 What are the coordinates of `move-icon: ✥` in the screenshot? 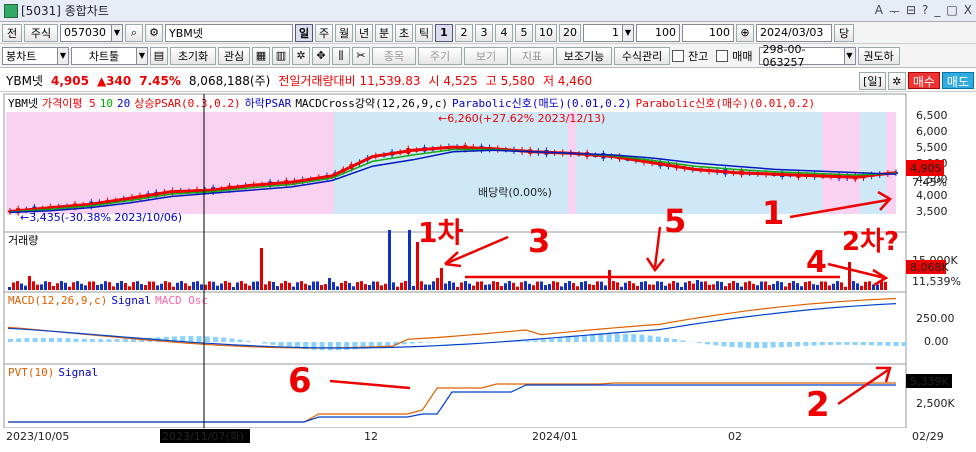 It's located at (321, 55).